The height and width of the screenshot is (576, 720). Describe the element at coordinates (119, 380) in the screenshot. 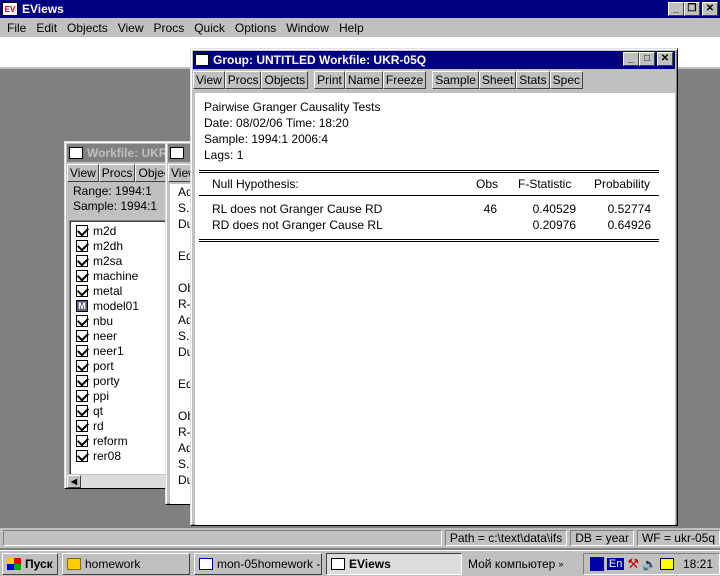

I see `workfile-object-porty: porty` at that location.